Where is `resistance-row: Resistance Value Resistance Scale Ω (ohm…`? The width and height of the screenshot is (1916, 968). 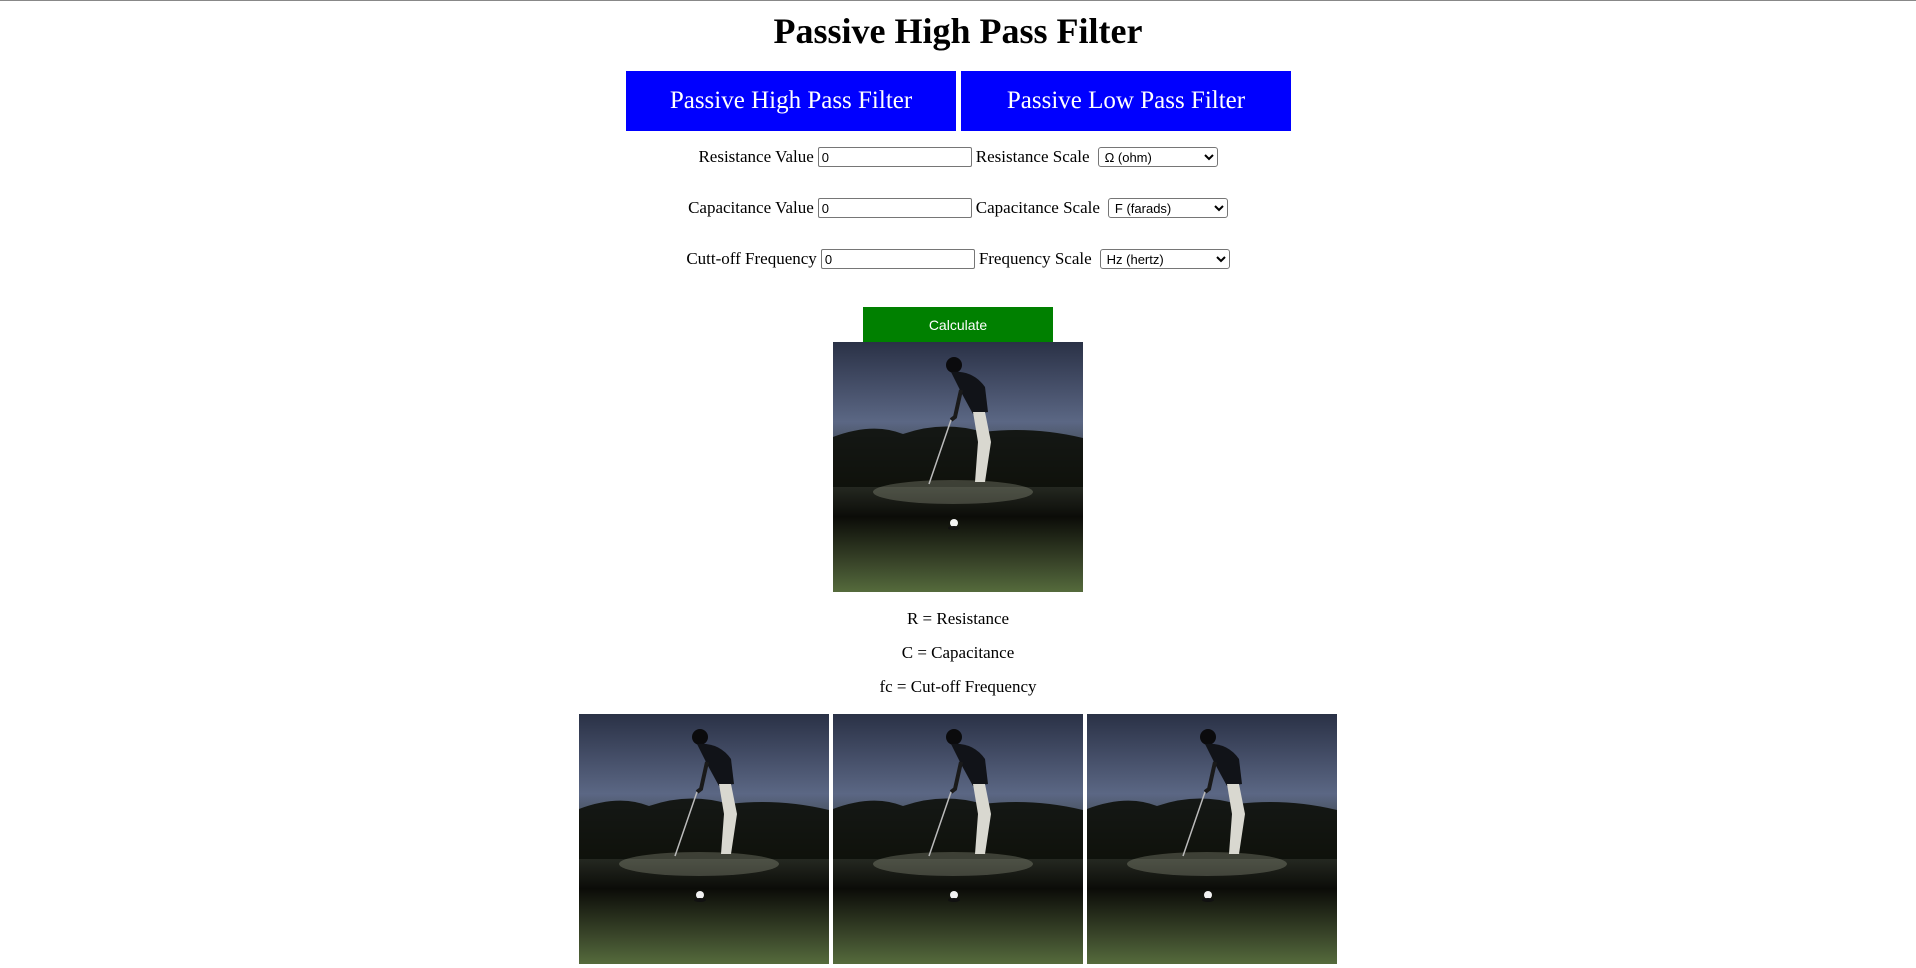
resistance-row: Resistance Value Resistance Scale Ω (ohm… is located at coordinates (958, 157).